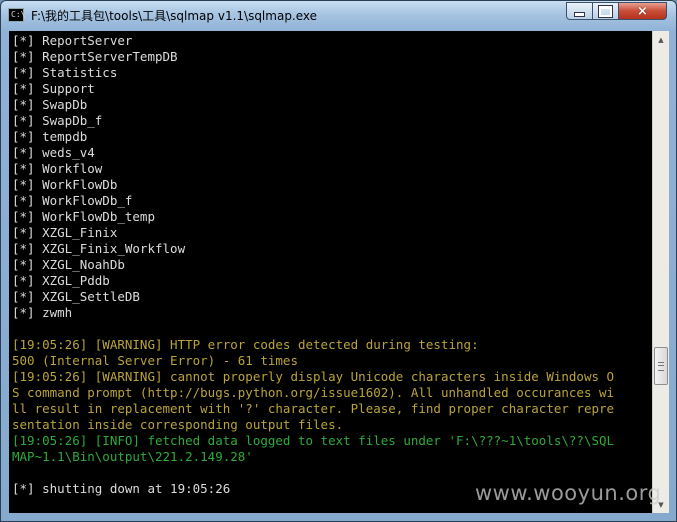 The height and width of the screenshot is (522, 677). Describe the element at coordinates (65, 232) in the screenshot. I see `console-line: [*] XZGL_Finix` at that location.